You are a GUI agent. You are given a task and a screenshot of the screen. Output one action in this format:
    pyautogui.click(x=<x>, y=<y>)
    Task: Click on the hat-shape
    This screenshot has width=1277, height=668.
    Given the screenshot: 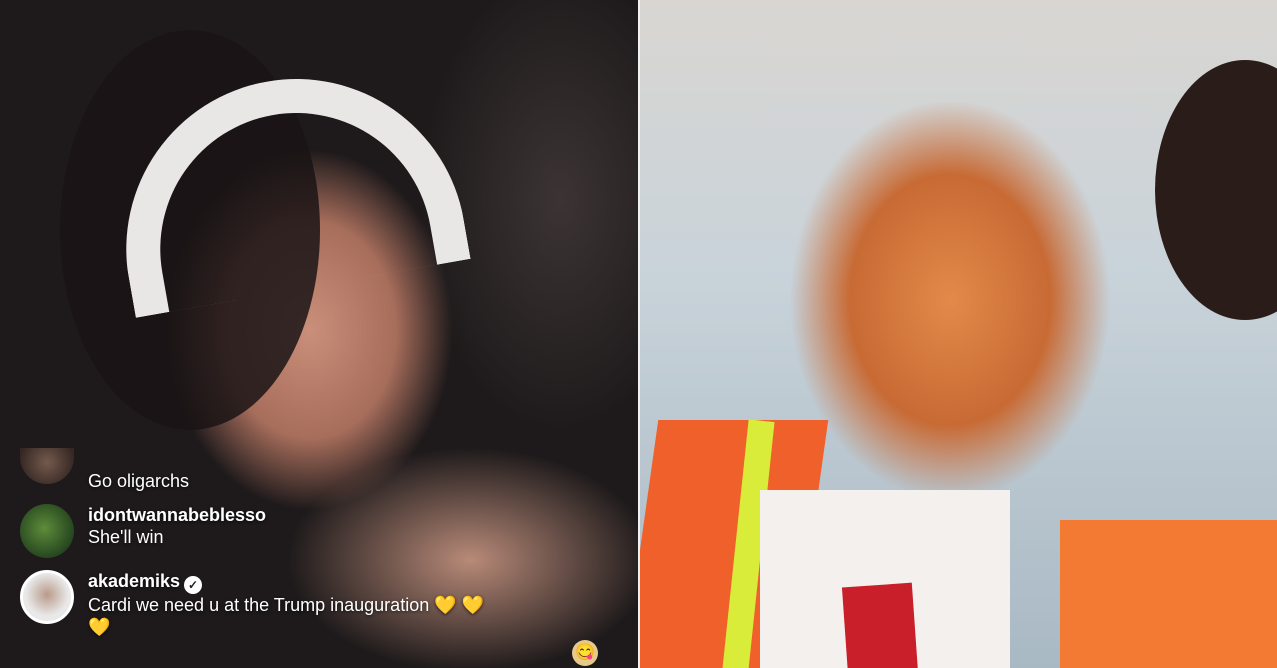 What is the action you would take?
    pyautogui.click(x=1216, y=190)
    